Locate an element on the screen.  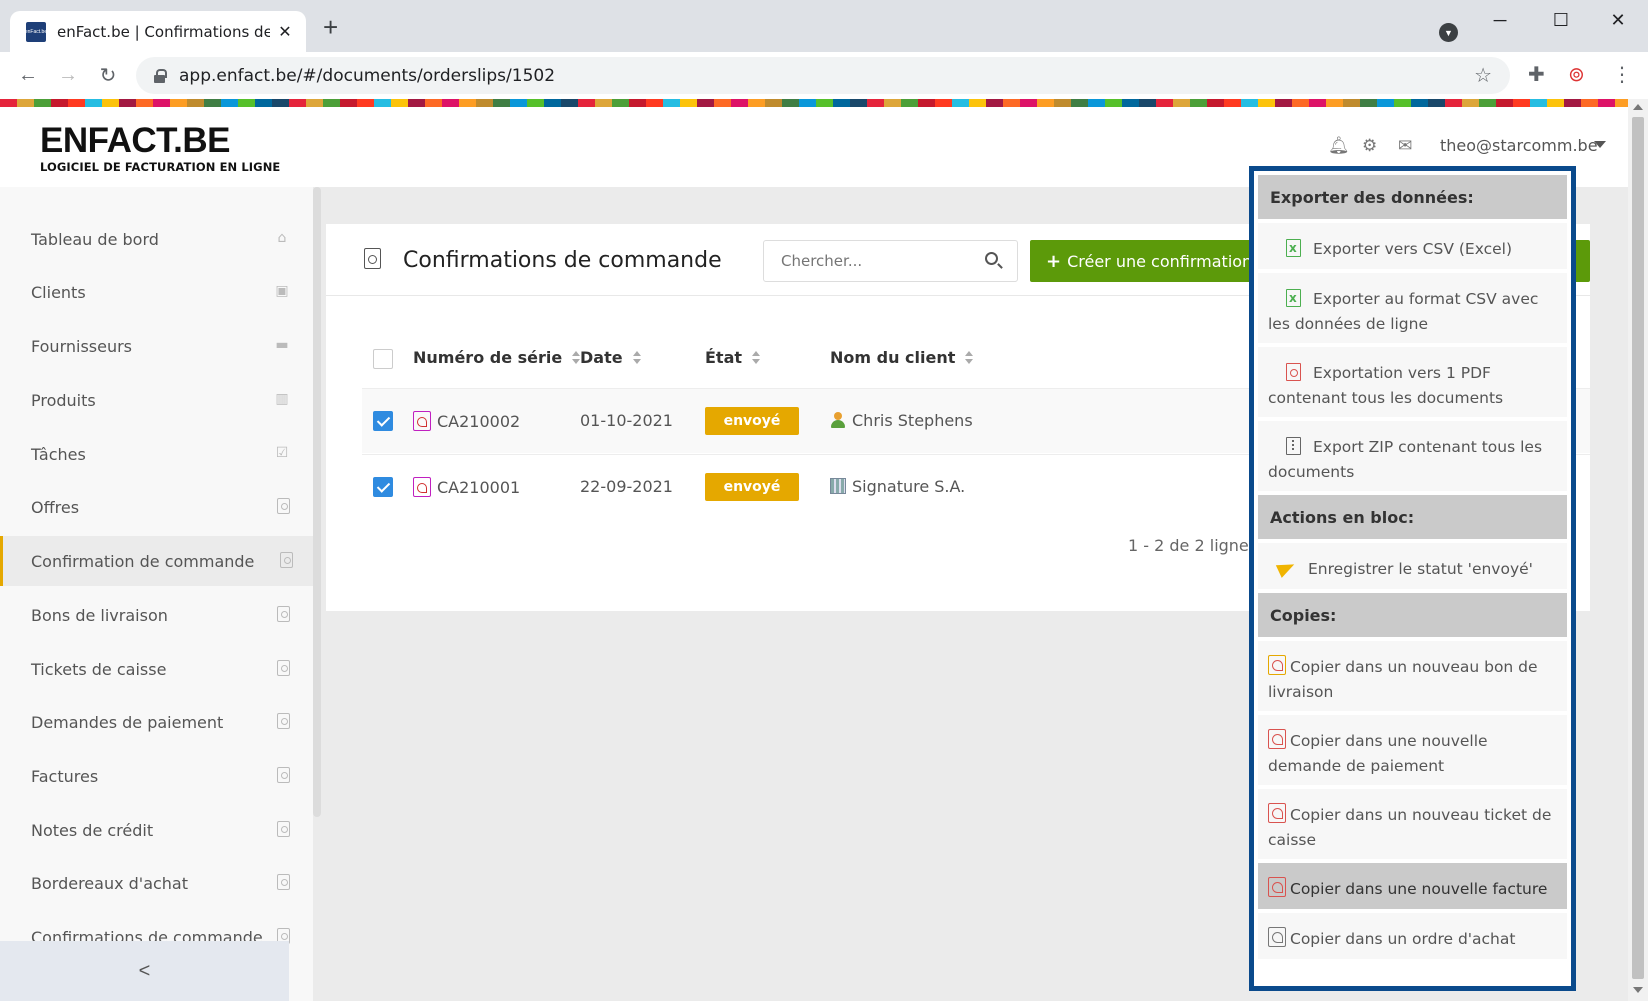
sidebar-item-purchase-slips: Bordereaux d'achat is located at coordinates (156, 883).